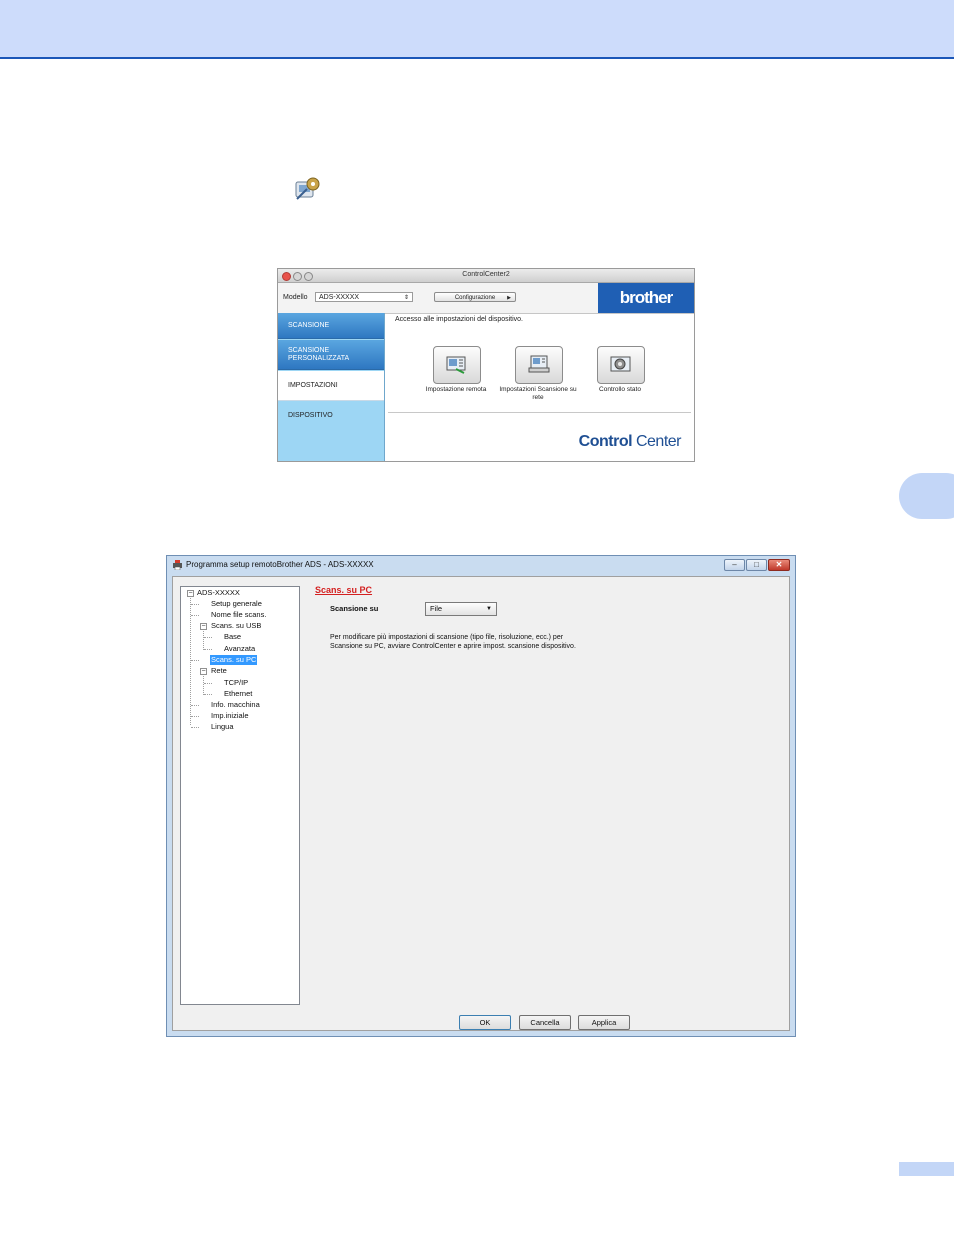 This screenshot has width=954, height=1235. I want to click on status-monitor-icon, so click(620, 364).